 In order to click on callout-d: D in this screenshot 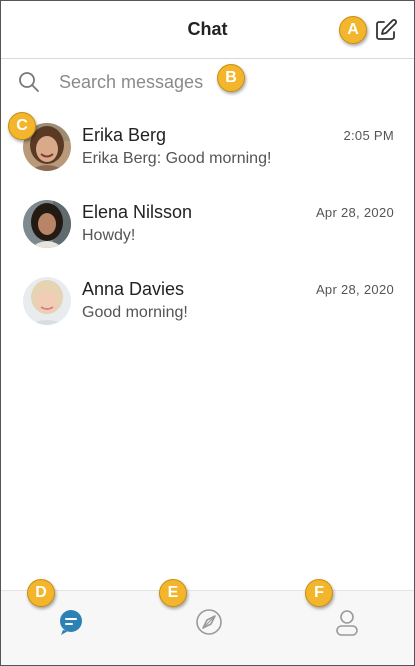, I will do `click(41, 593)`.